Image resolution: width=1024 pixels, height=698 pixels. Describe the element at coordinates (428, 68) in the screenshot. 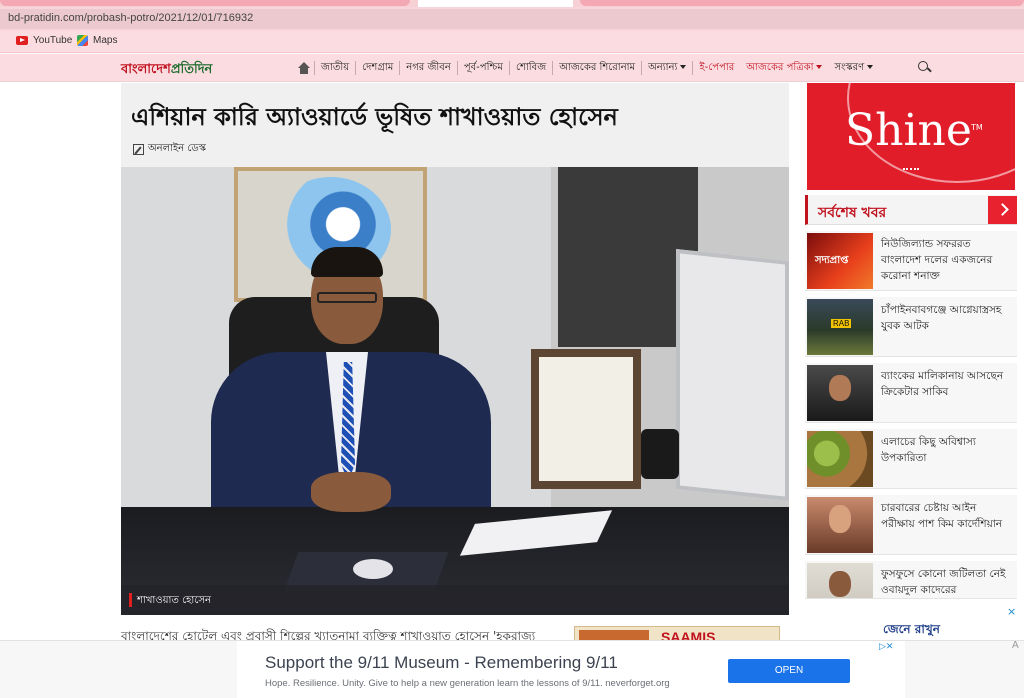

I see `nav-item-city: নগর জীবন` at that location.